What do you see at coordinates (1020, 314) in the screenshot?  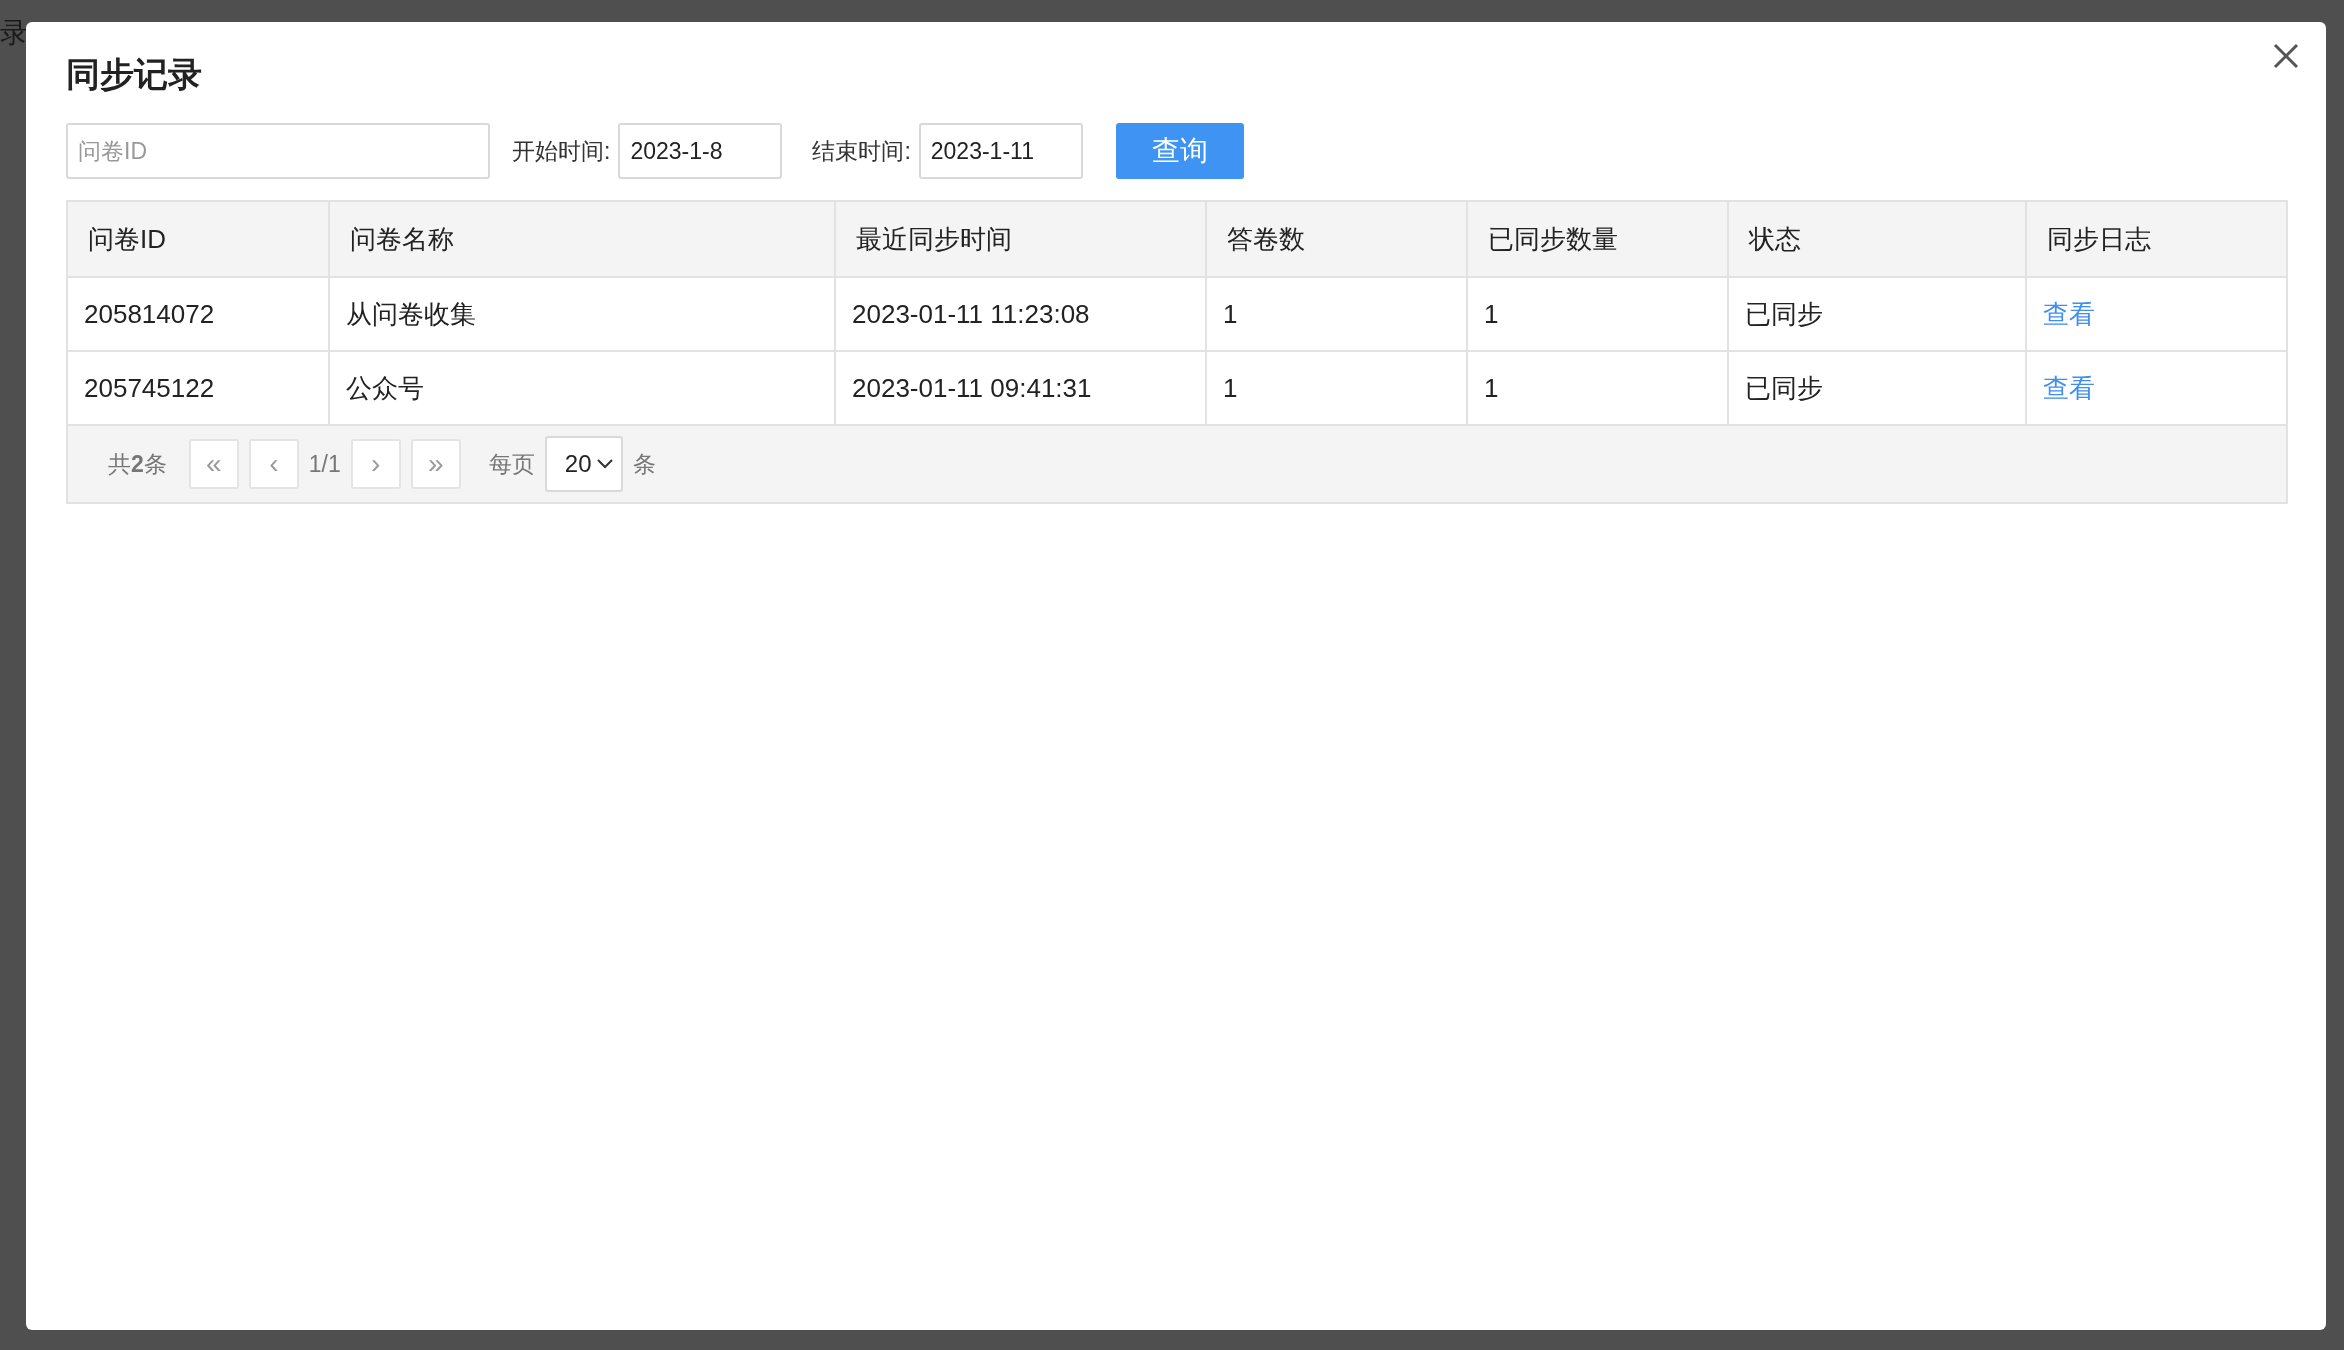 I see `table-cell: 2023-01-11 11:23:08` at bounding box center [1020, 314].